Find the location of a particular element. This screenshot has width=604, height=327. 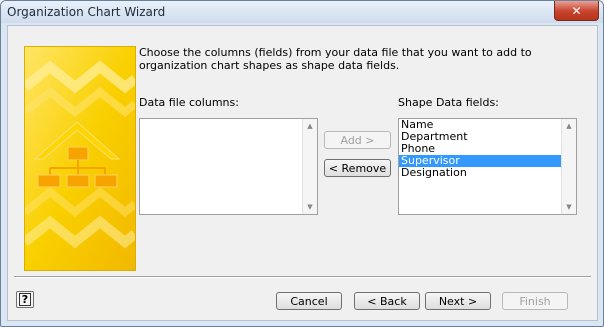

title-bar: Organization Chart Wizard ✕ is located at coordinates (302, 12).